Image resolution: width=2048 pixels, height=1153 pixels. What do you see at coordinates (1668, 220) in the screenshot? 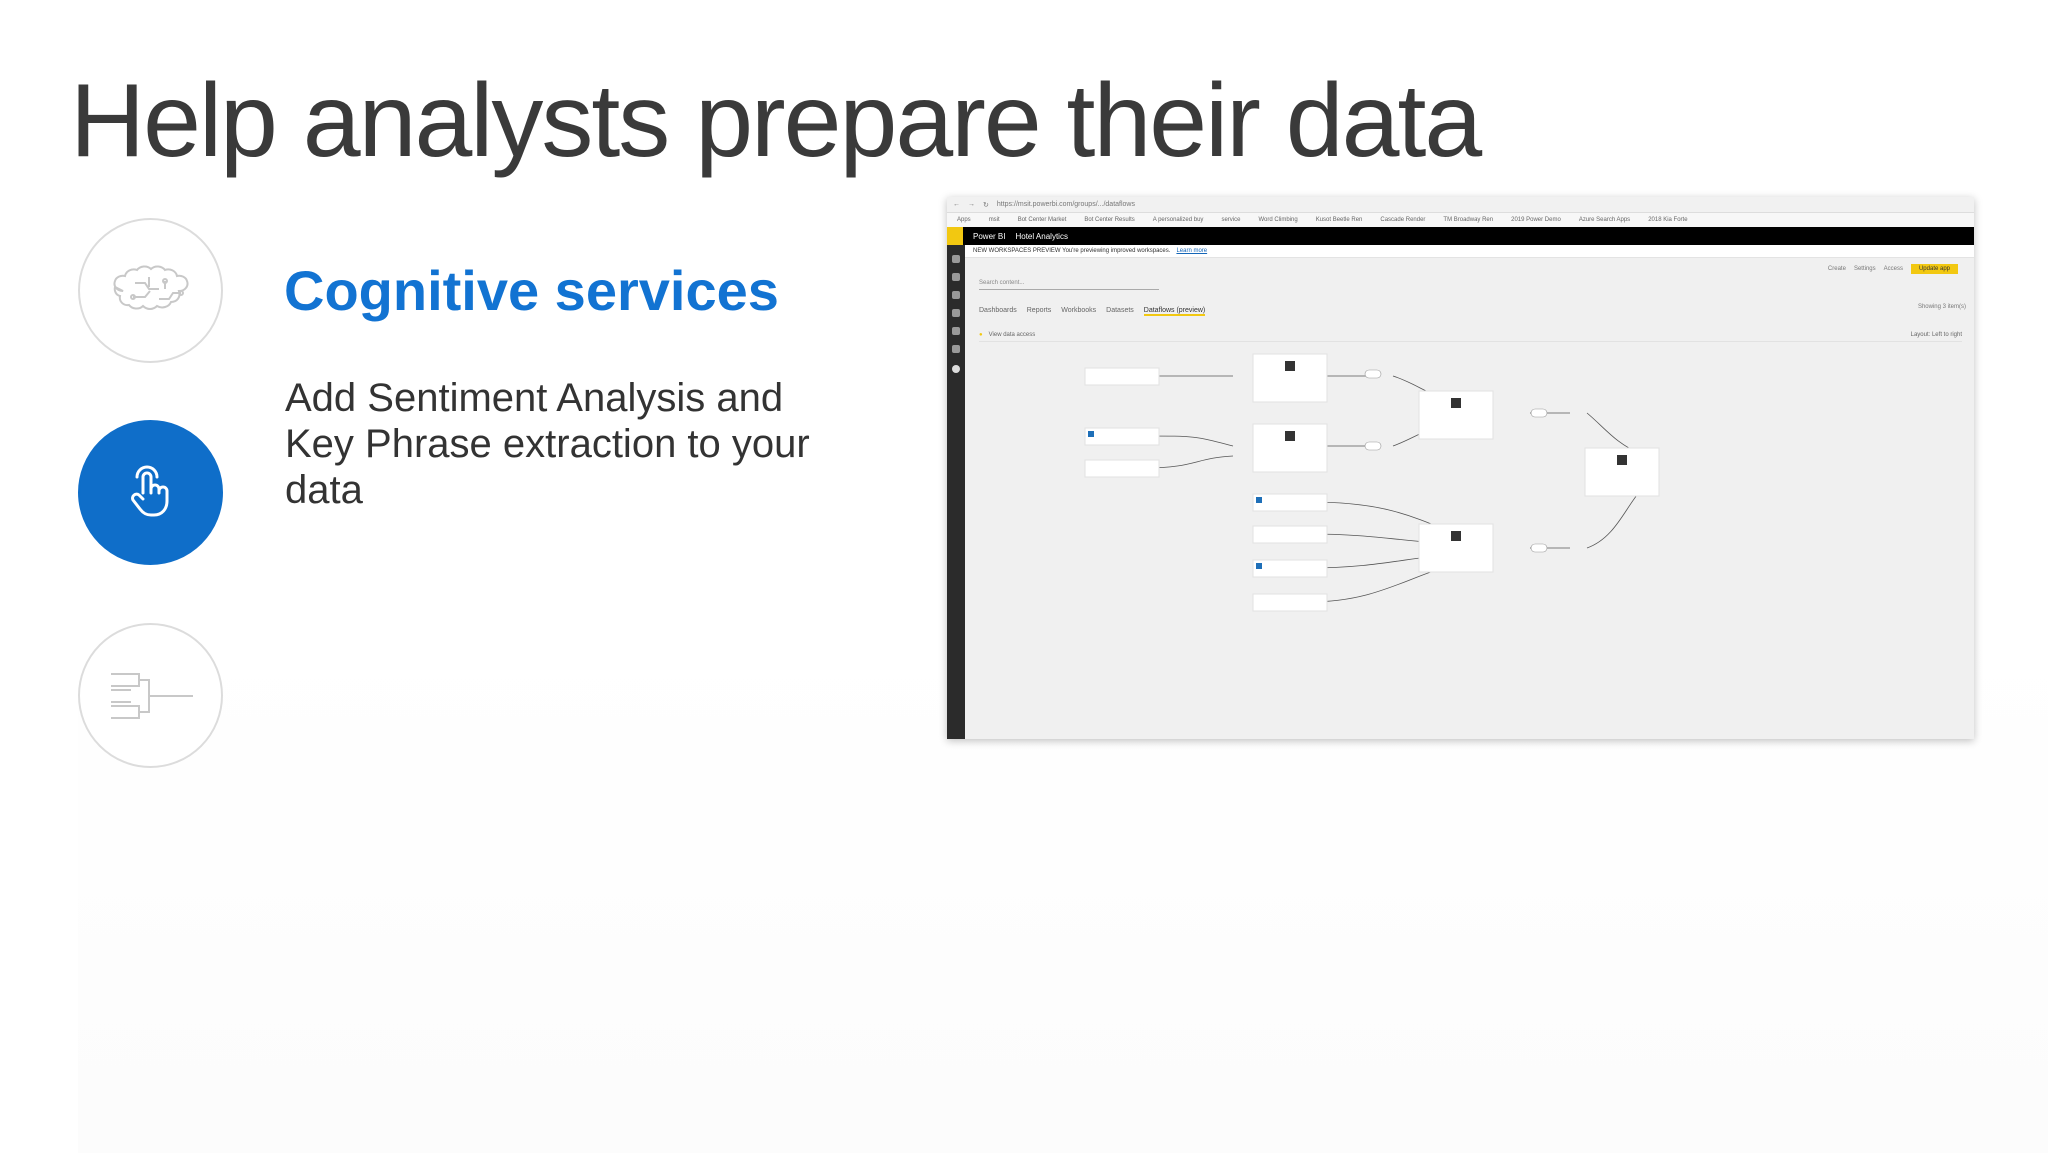
I see `bookmark-item: 2018 Kia Forte` at bounding box center [1668, 220].